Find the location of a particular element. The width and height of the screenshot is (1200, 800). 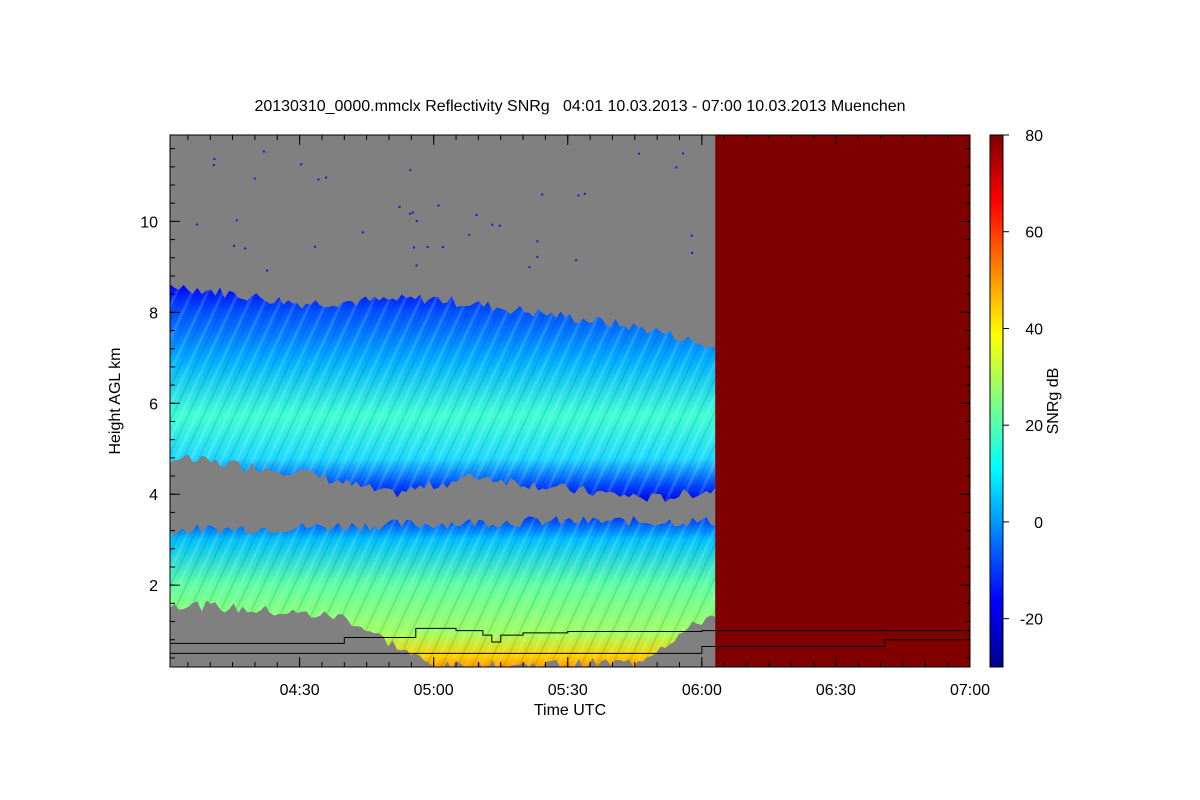

colorbar is located at coordinates (996, 401).